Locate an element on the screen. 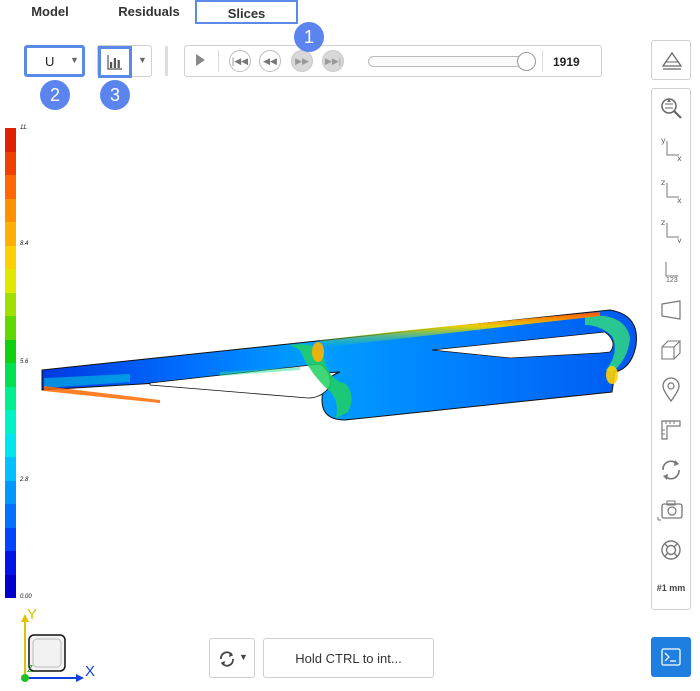 This screenshot has width=700, height=691. view-zx-icon: z x is located at coordinates (671, 190).